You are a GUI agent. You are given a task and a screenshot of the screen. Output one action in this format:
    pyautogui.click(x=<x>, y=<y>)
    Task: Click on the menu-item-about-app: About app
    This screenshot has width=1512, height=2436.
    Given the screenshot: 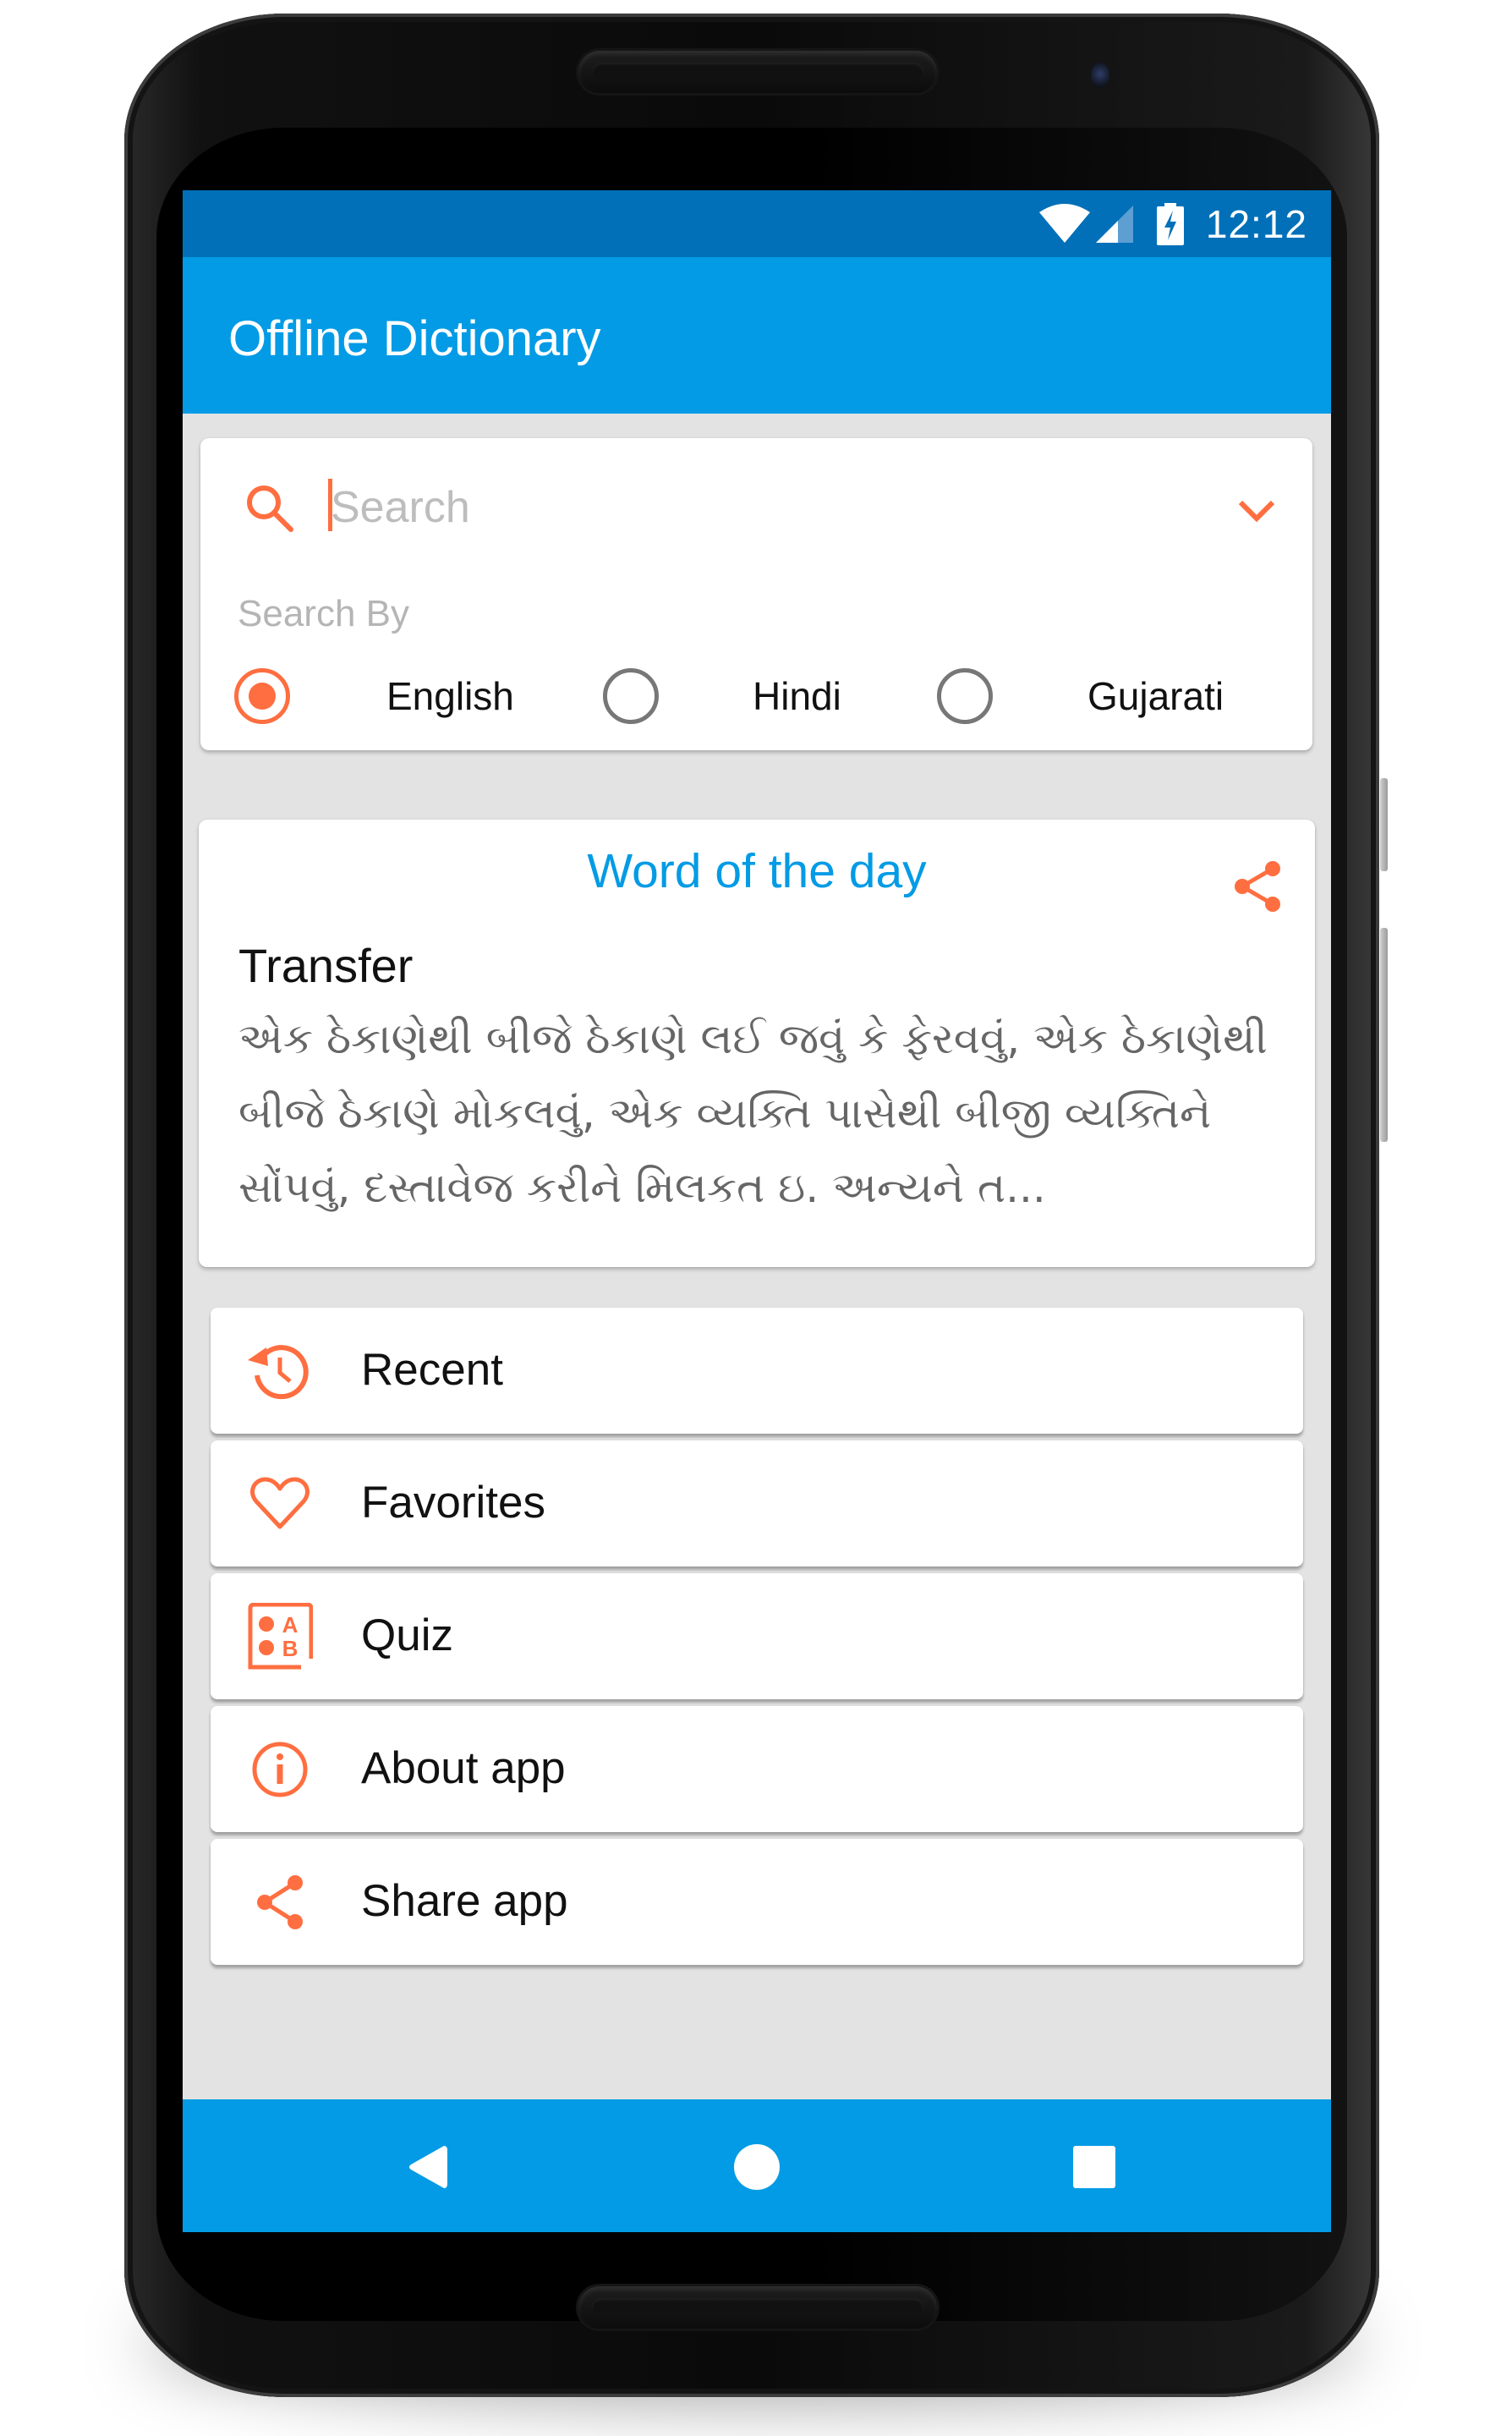 What is the action you would take?
    pyautogui.click(x=757, y=1769)
    